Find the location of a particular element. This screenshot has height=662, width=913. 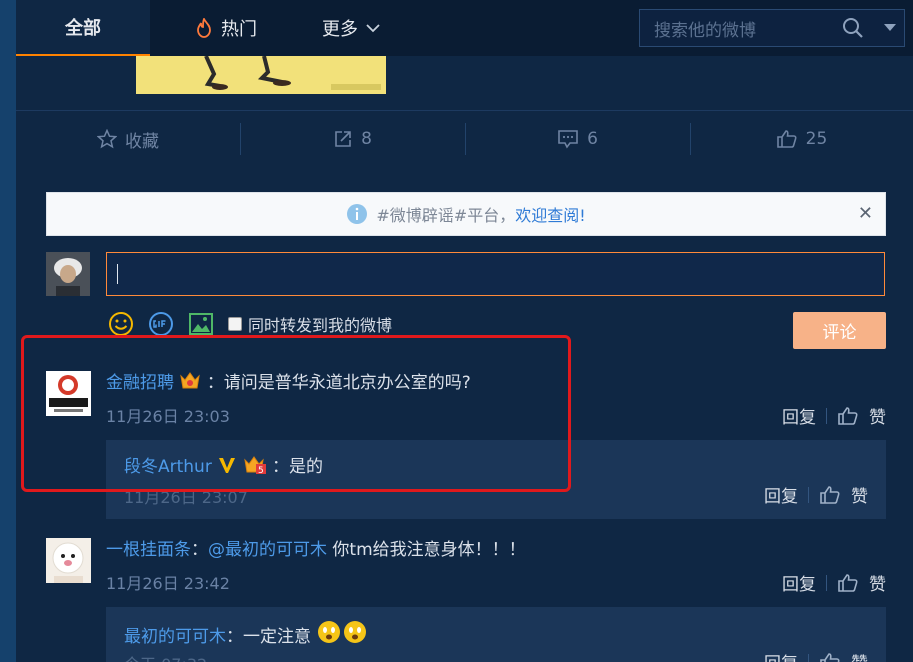

tab-more-label: 更多 is located at coordinates (340, 29).